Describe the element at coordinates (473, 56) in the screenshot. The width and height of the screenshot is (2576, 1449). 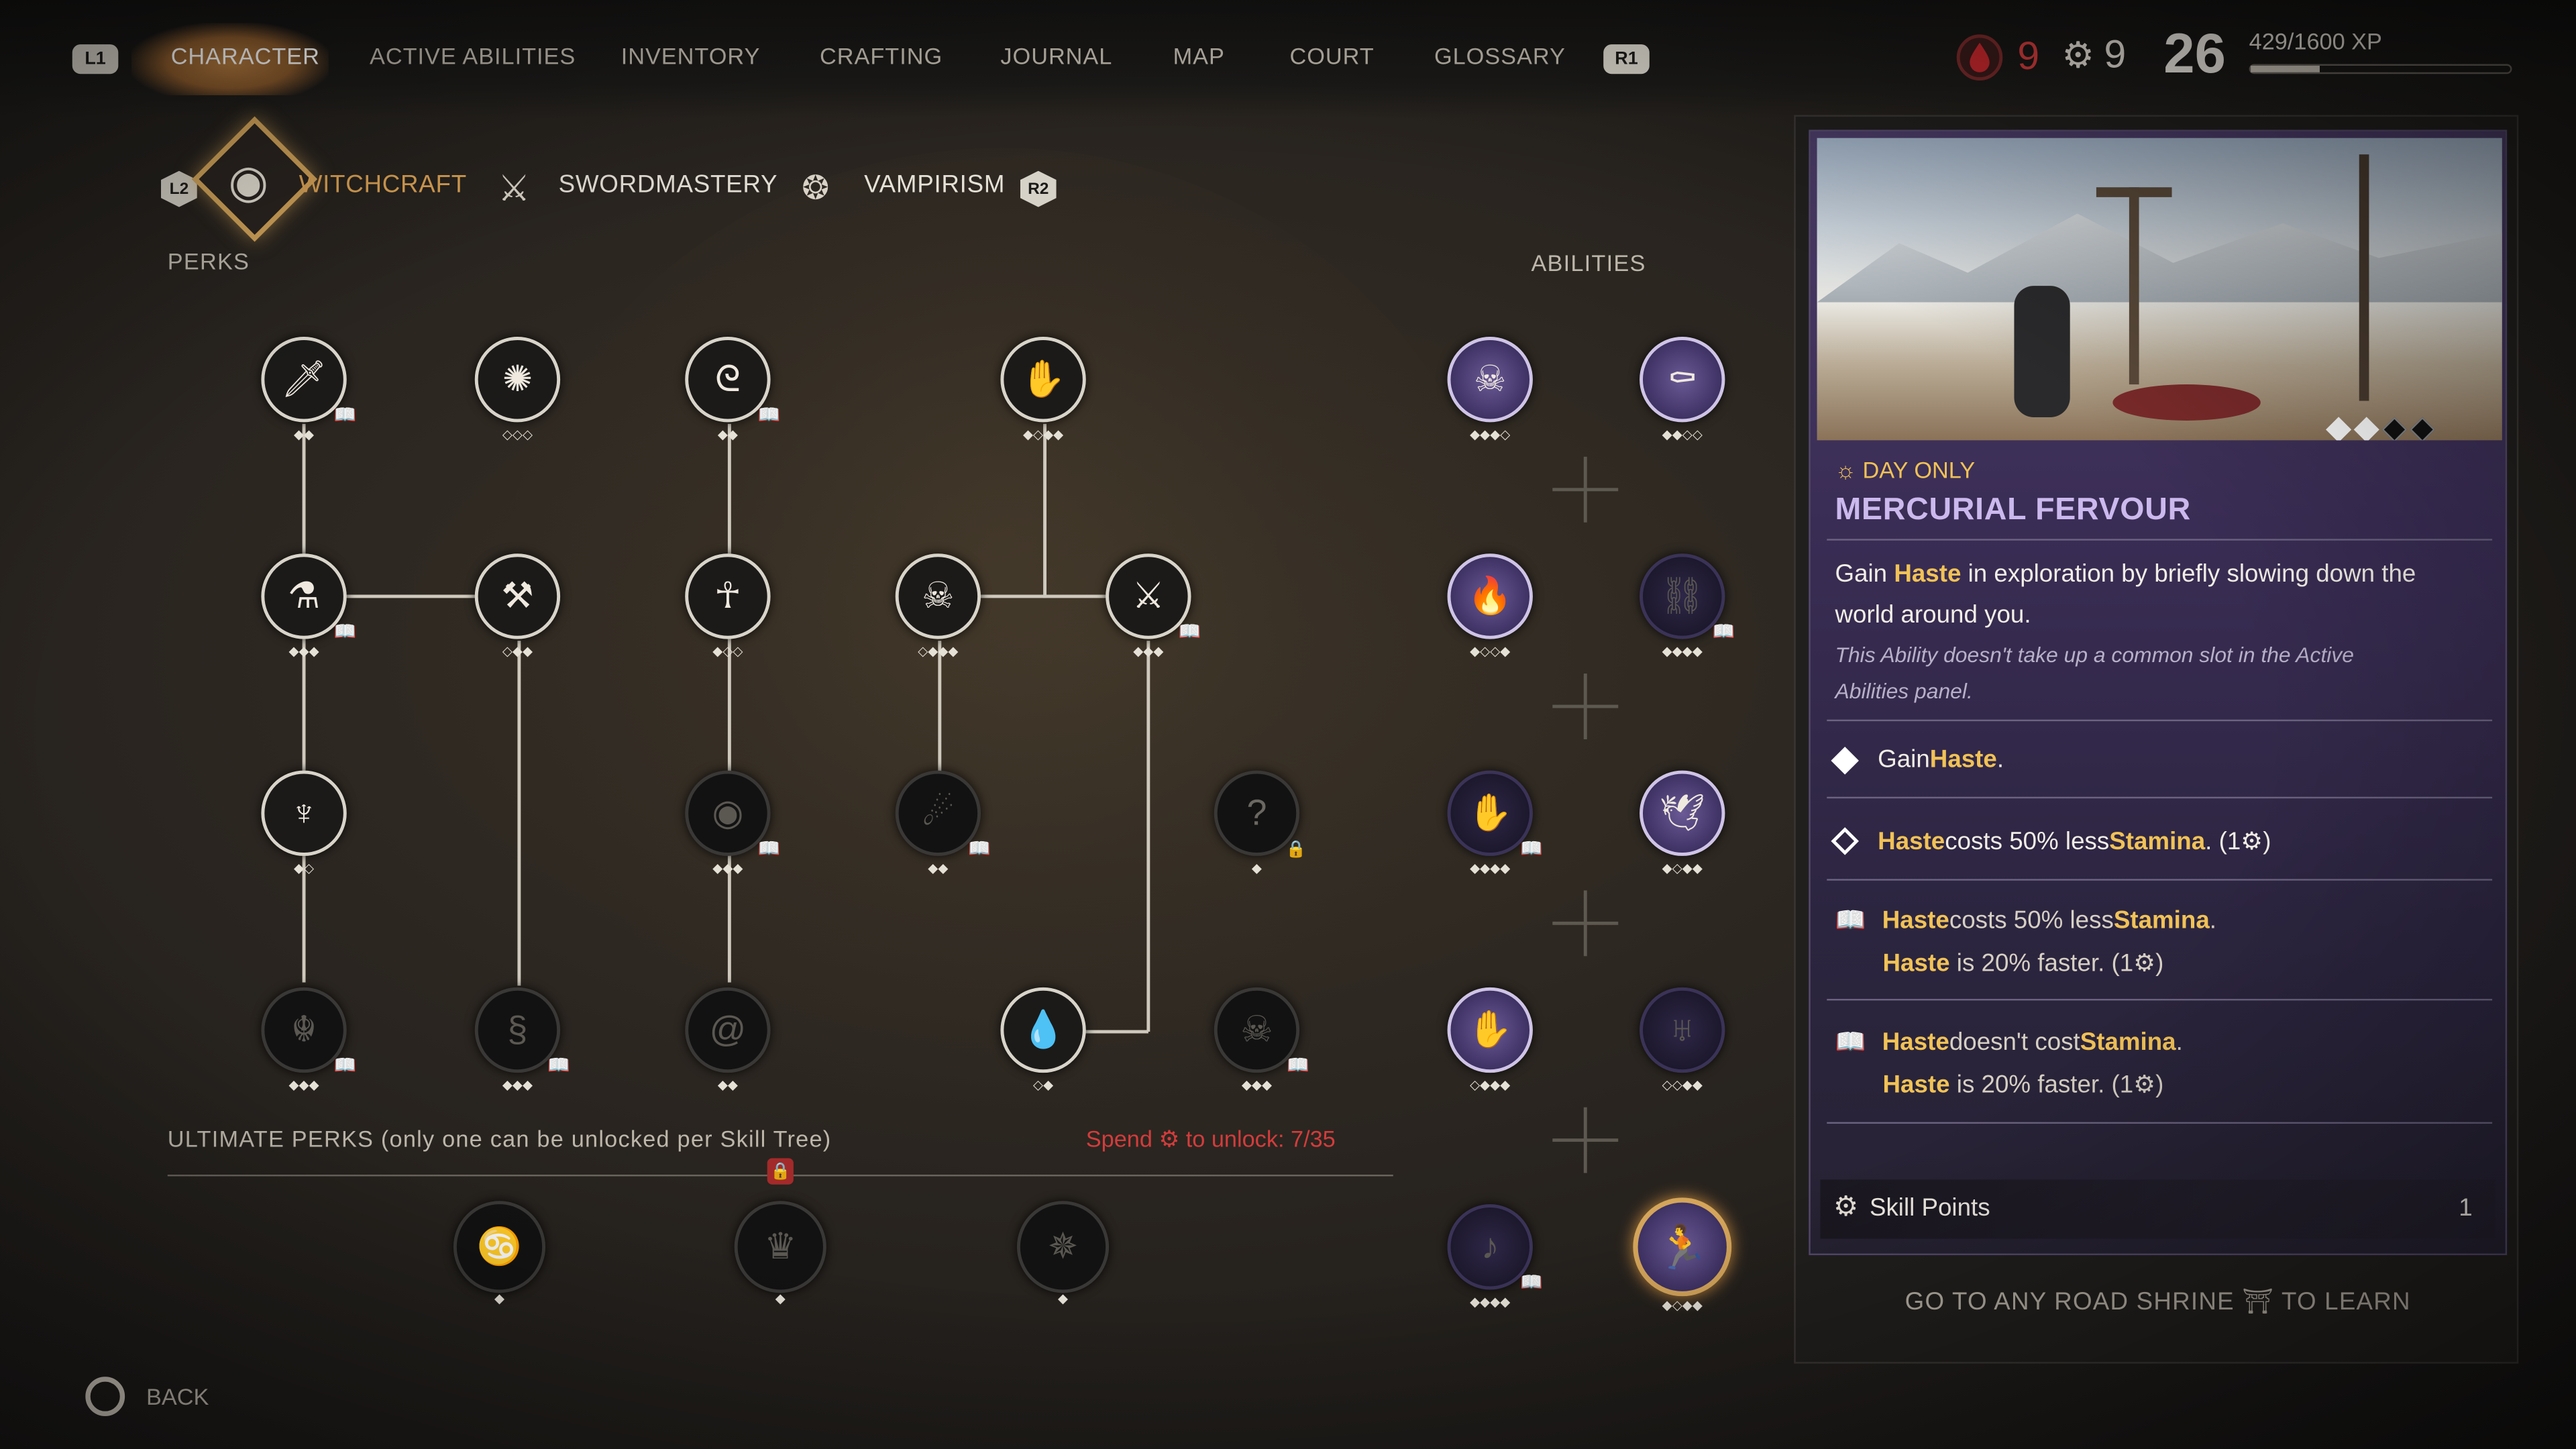
I see `tab-active-abilities: ACTIVE ABILITIES` at that location.